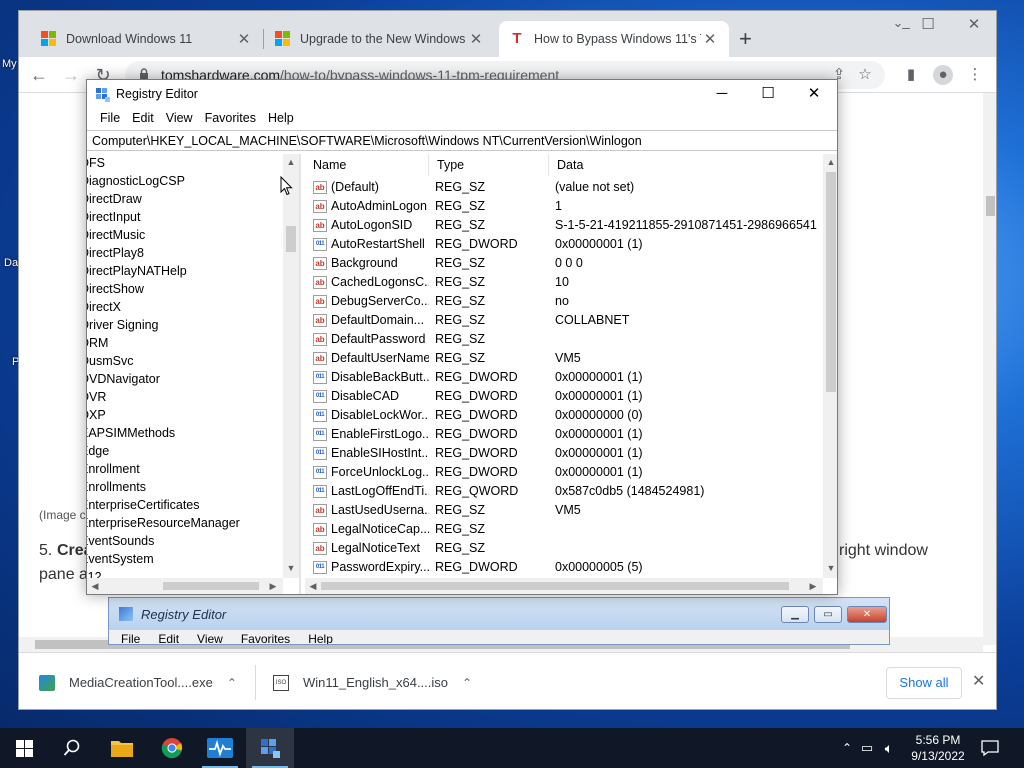  I want to click on registry-key-item: DirectInput, so click(113, 217).